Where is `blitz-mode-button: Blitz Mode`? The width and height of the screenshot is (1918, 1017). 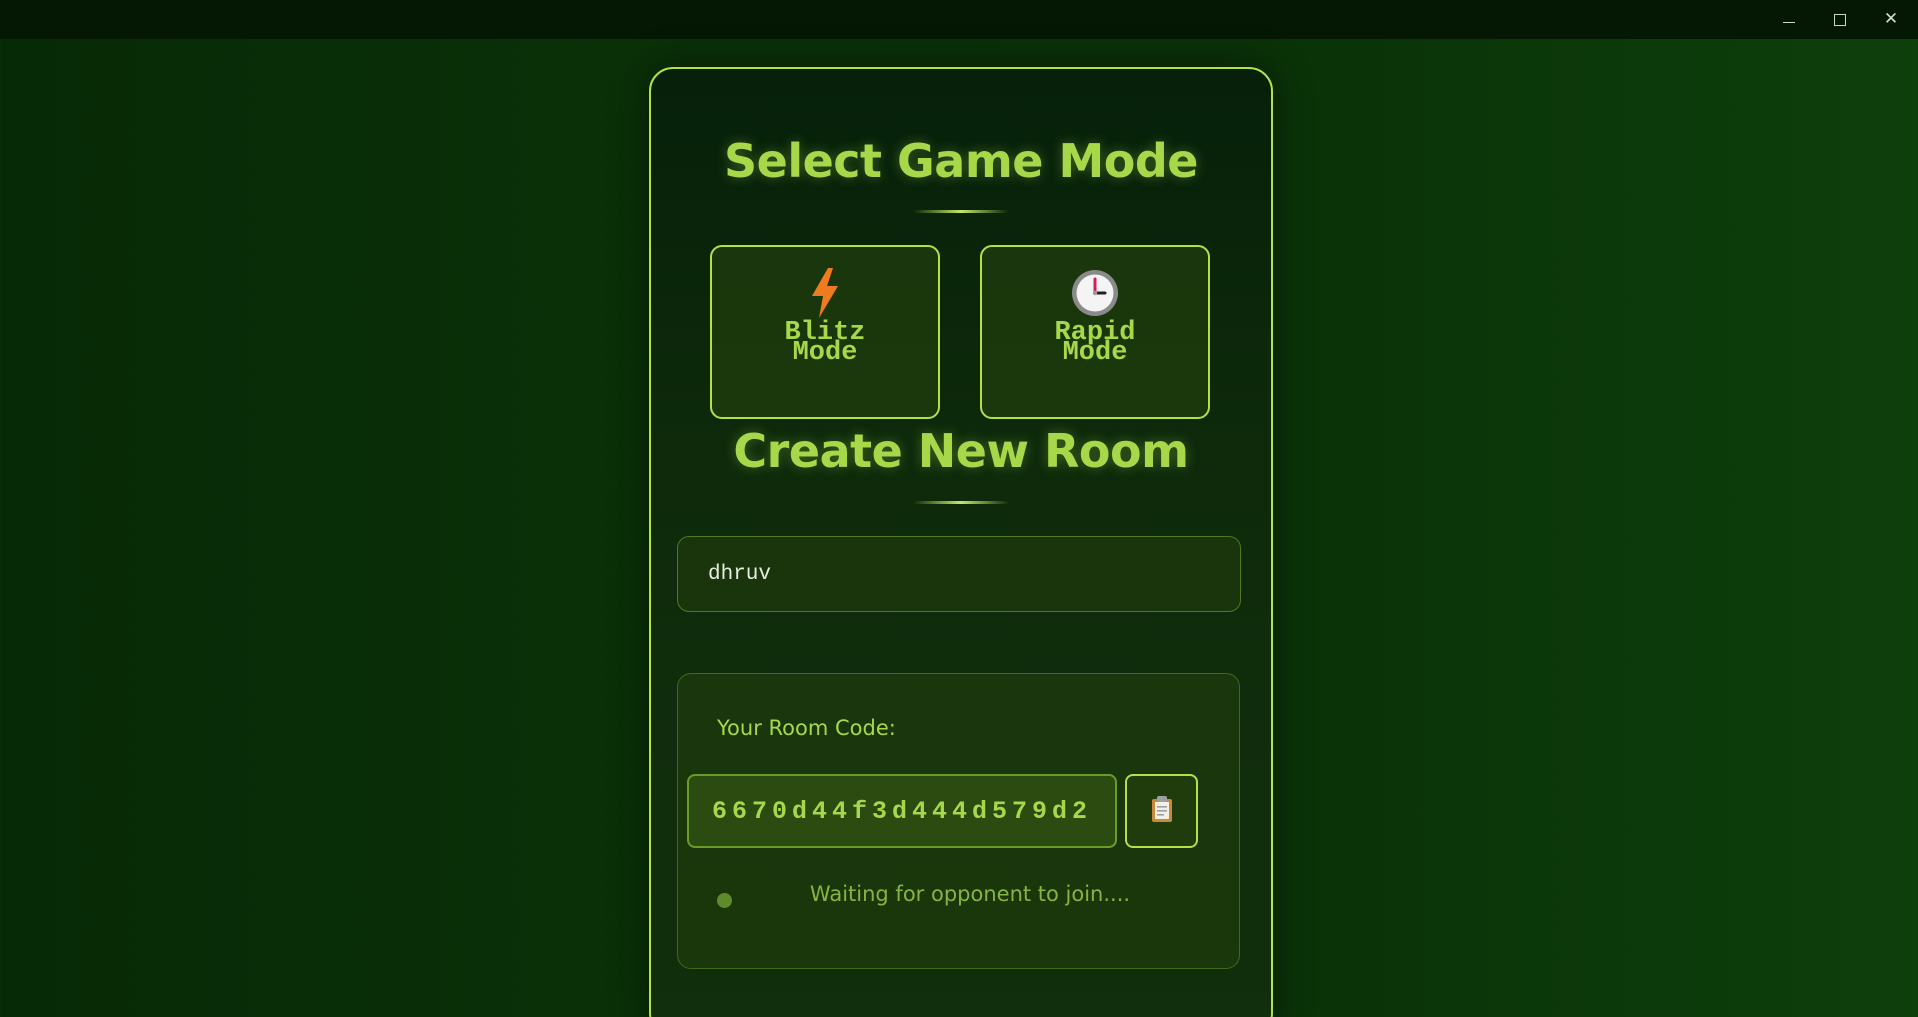 blitz-mode-button: Blitz Mode is located at coordinates (825, 332).